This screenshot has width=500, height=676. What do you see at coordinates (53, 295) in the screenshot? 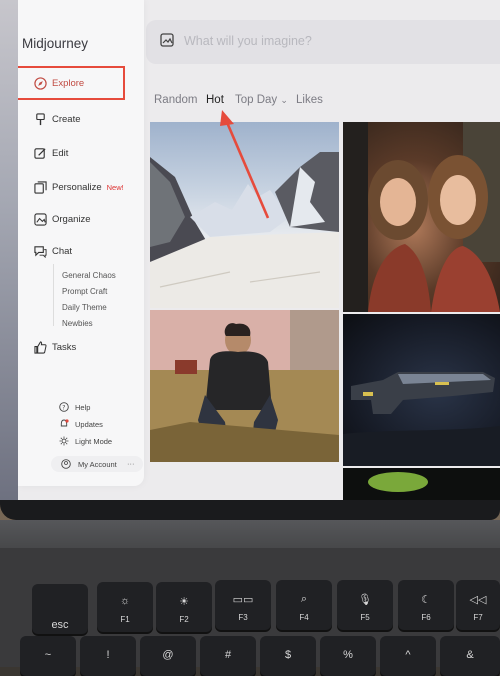
I see `chat-tree-line` at bounding box center [53, 295].